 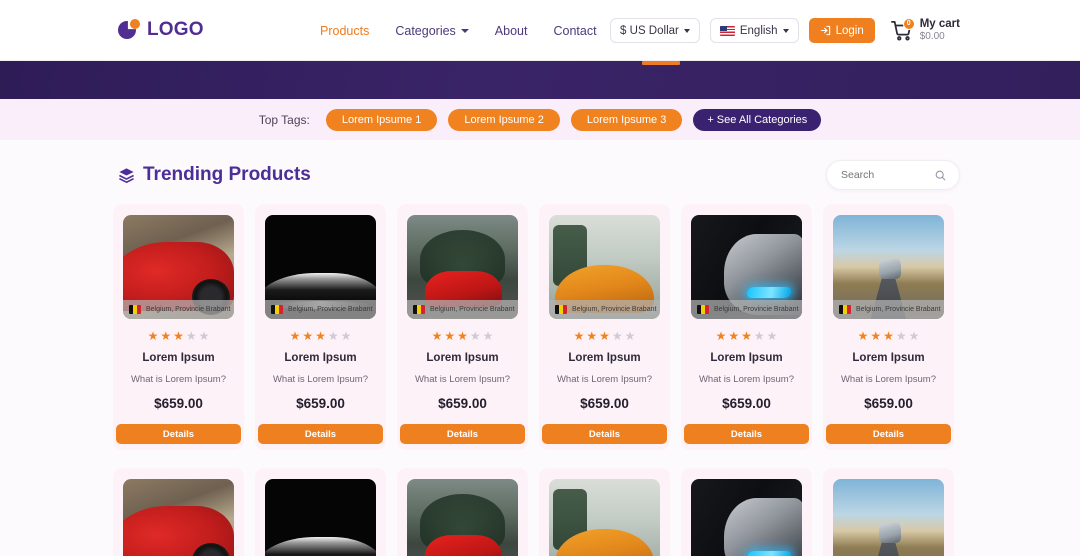 I want to click on nav-label-about: About, so click(x=511, y=30).